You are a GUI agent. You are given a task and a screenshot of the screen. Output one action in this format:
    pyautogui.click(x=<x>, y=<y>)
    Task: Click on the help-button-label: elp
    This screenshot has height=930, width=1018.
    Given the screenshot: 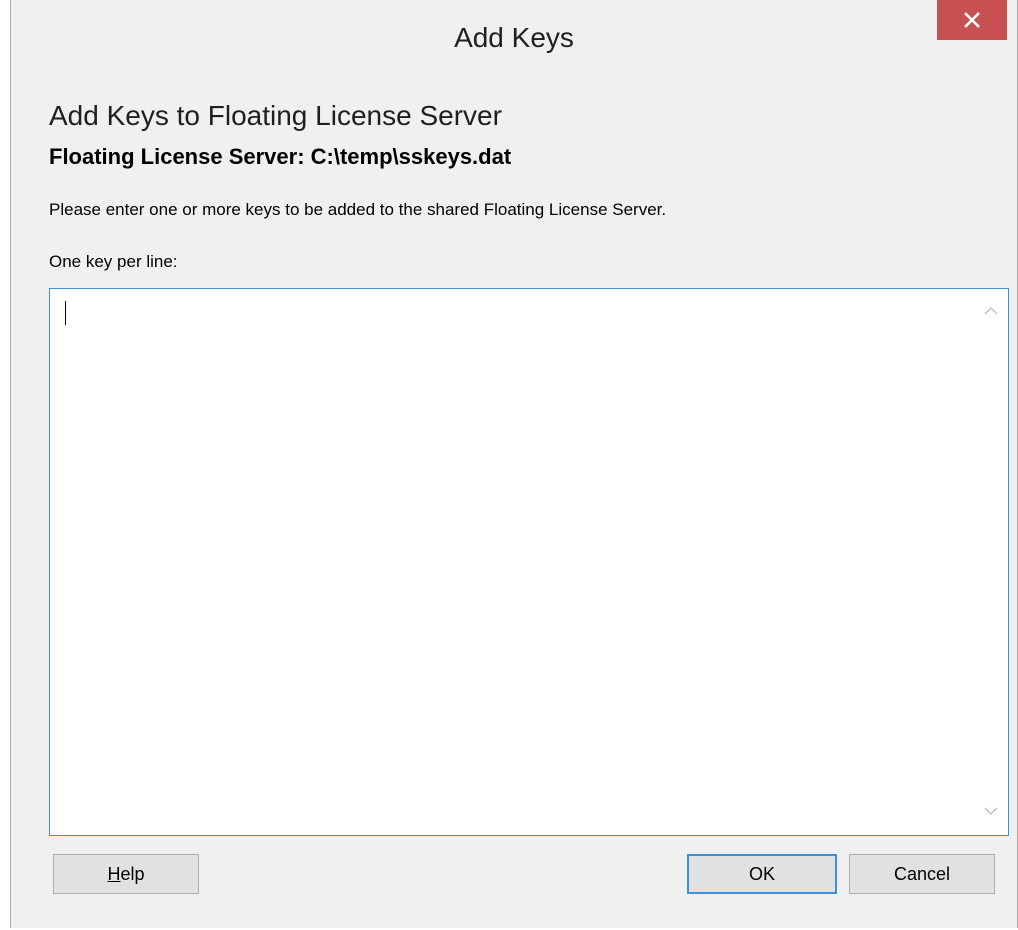 What is the action you would take?
    pyautogui.click(x=132, y=873)
    